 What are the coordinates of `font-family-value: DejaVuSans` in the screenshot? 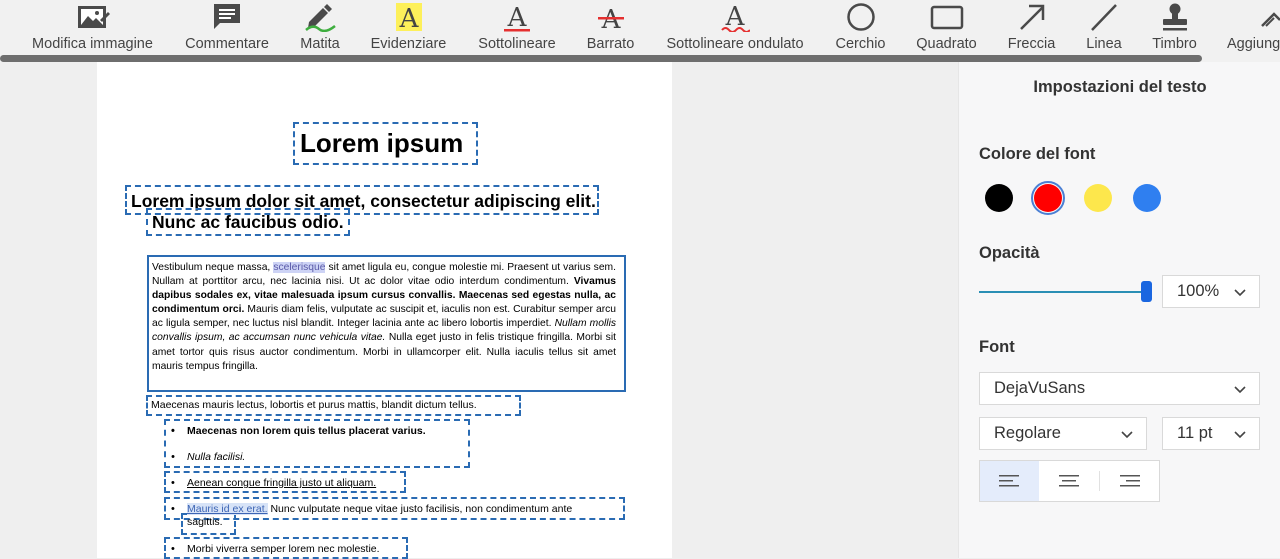 It's located at (1040, 388).